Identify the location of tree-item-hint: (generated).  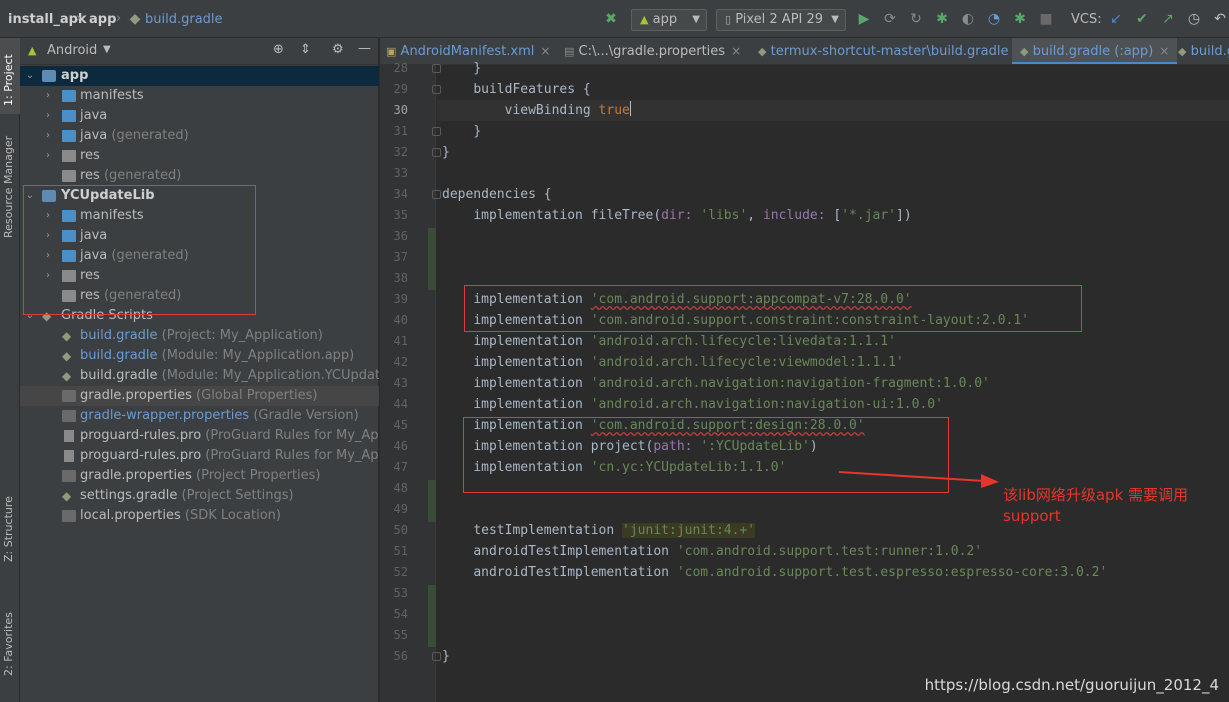
(142, 175).